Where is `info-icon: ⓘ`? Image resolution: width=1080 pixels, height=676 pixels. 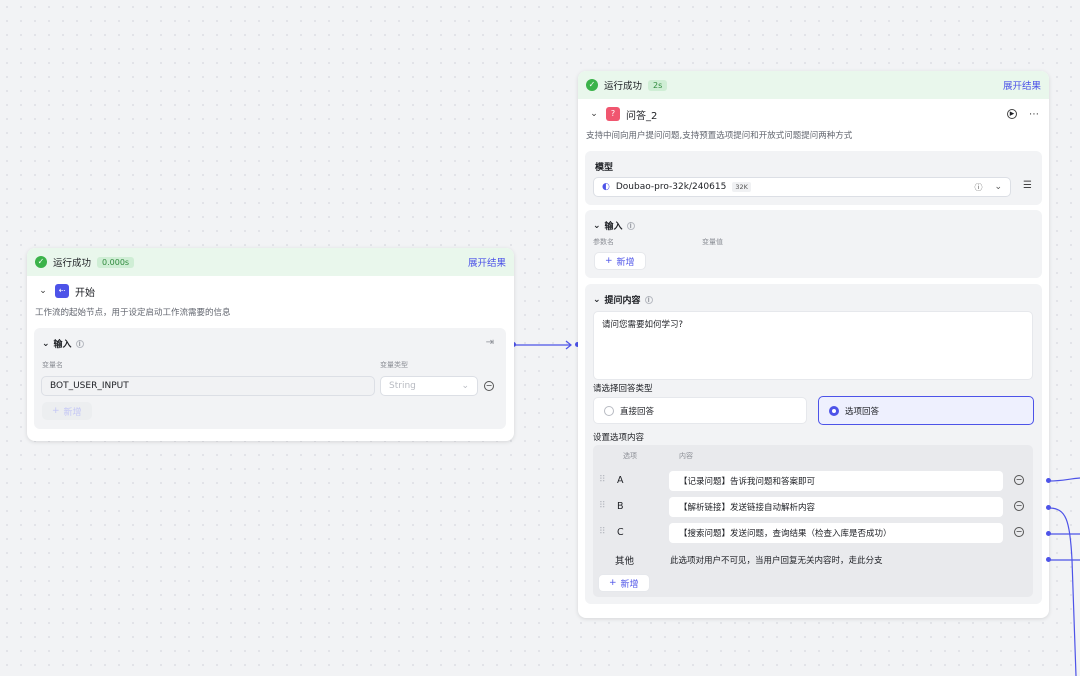
info-icon: ⓘ is located at coordinates (978, 187).